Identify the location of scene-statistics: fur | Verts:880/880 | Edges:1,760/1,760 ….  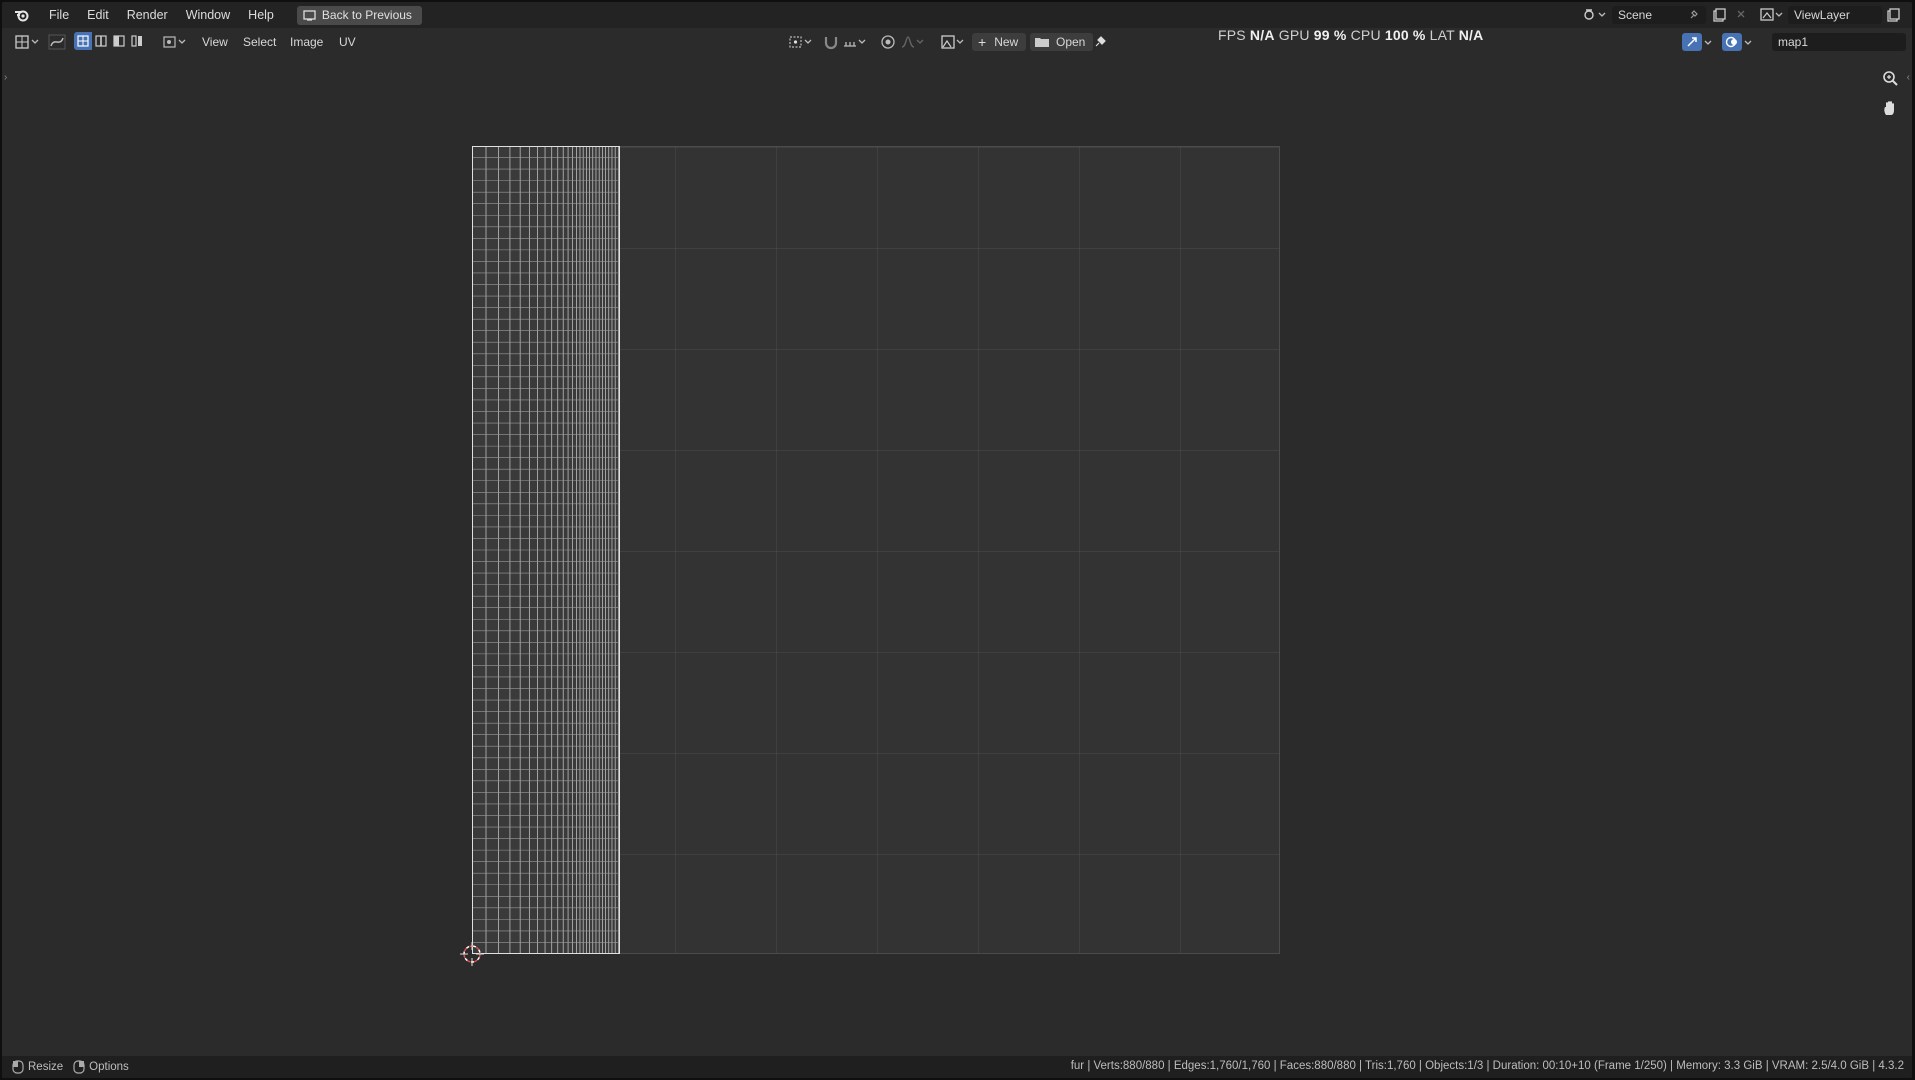
(1487, 1066).